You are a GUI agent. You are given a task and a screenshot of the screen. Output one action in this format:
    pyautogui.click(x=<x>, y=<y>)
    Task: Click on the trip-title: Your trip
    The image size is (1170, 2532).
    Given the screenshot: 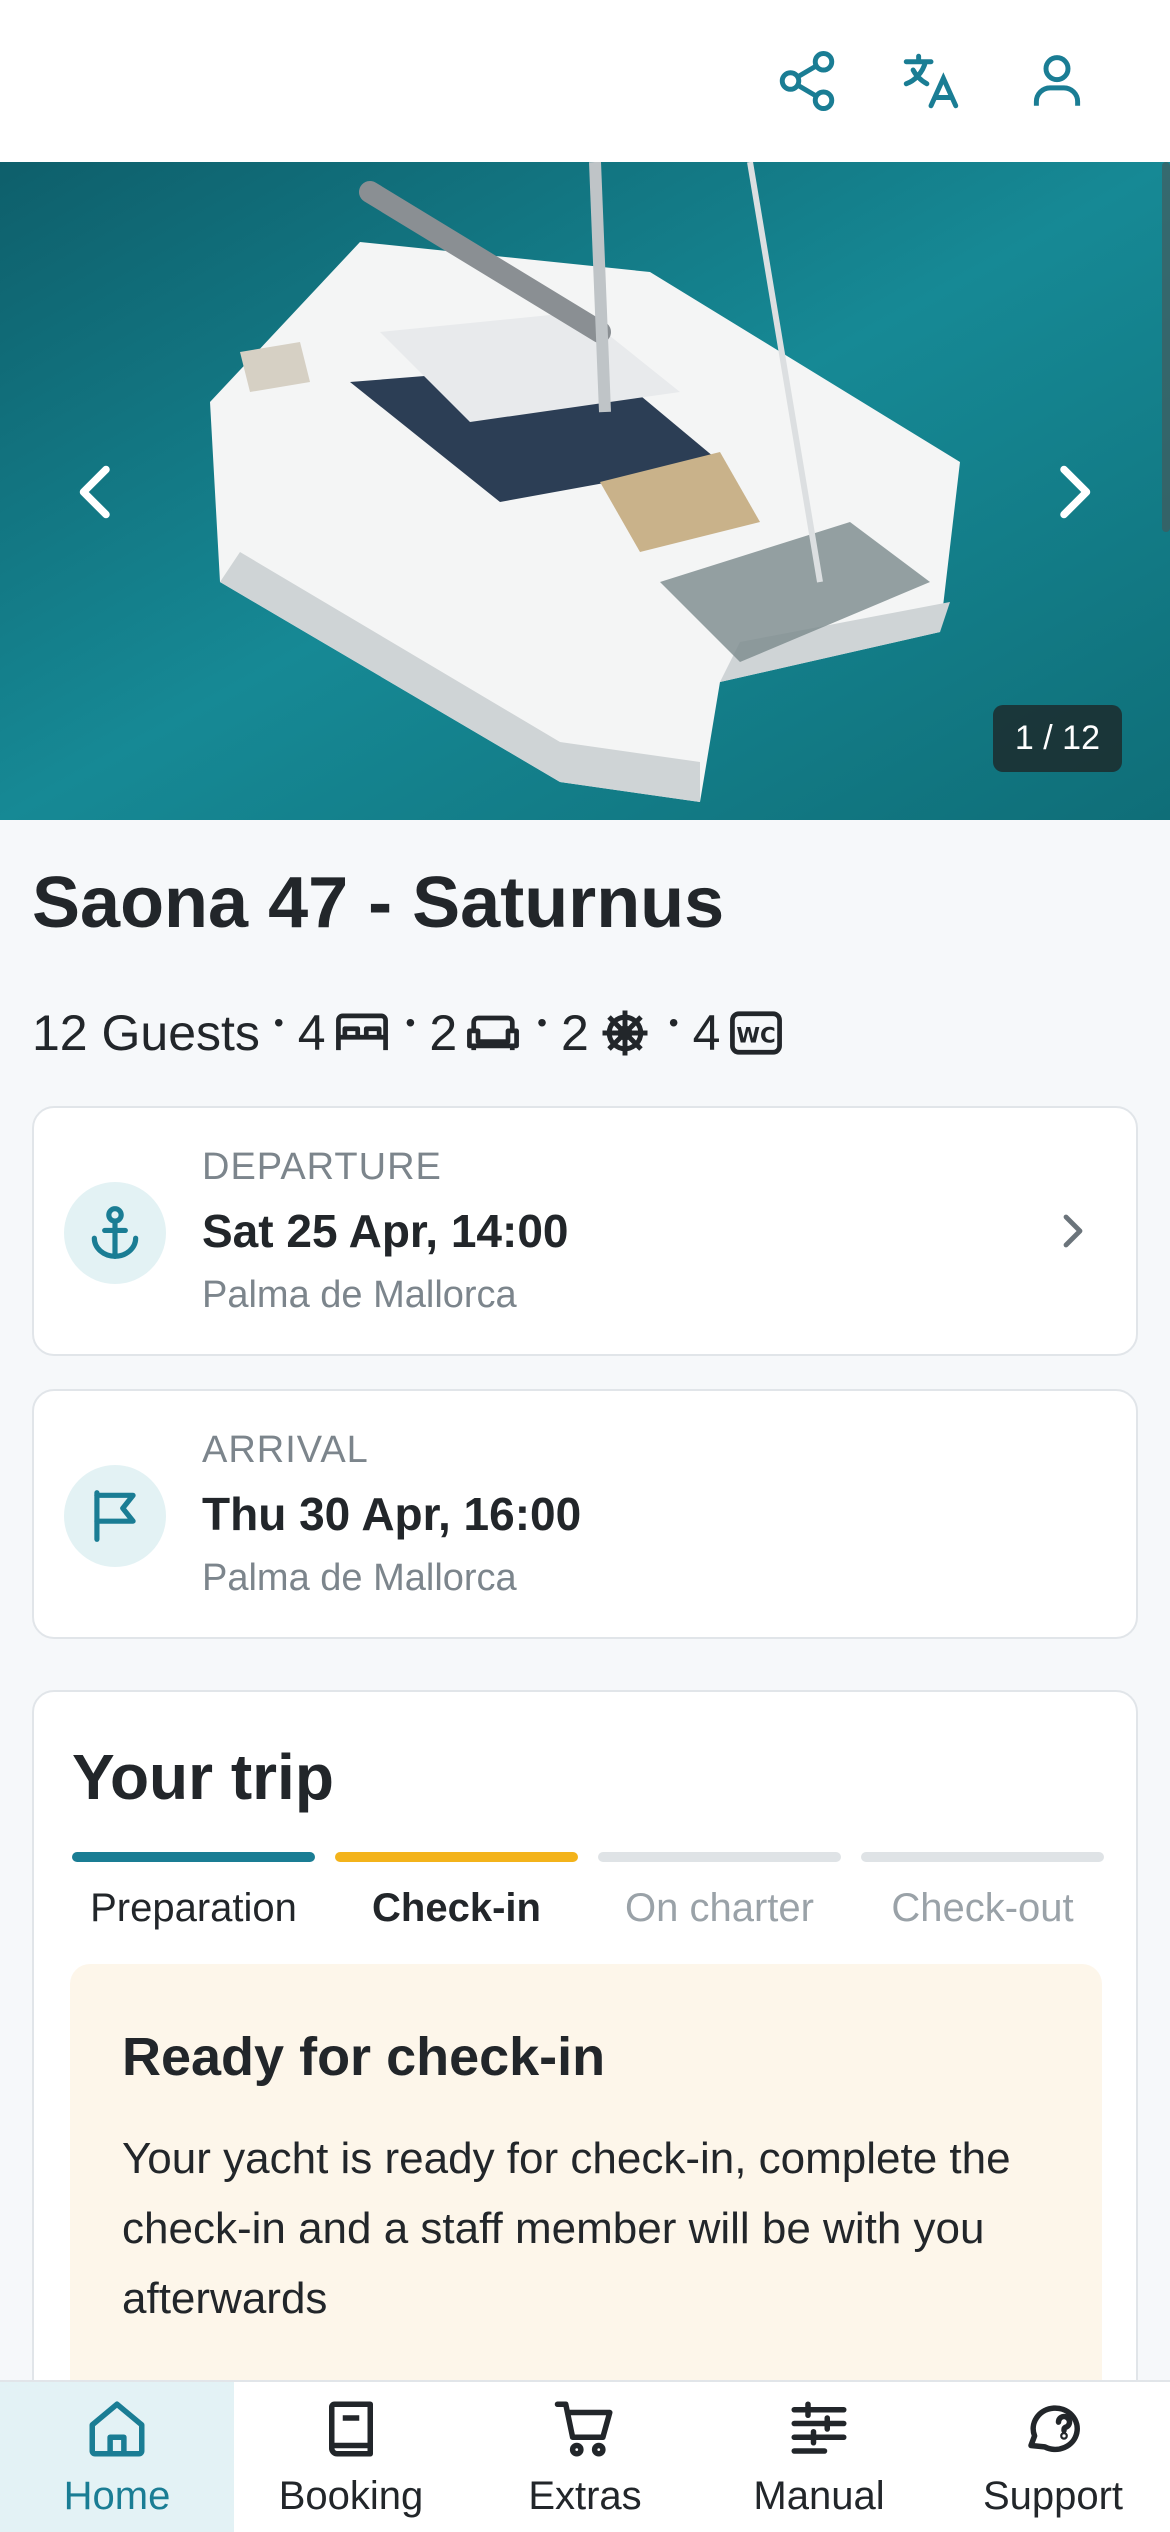 What is the action you would take?
    pyautogui.click(x=203, y=1777)
    